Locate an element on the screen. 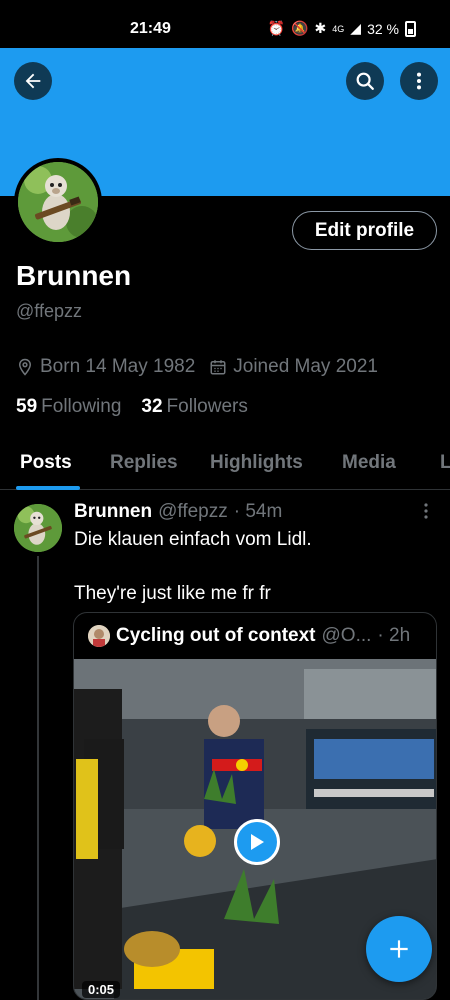  calendar-icon is located at coordinates (218, 367).